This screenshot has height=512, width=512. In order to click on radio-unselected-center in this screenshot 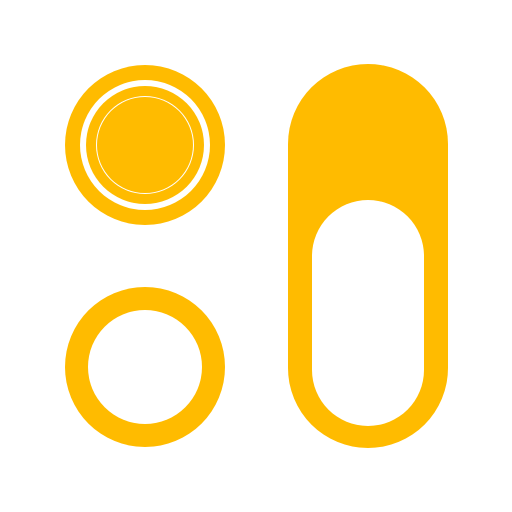, I will do `click(145, 367)`.